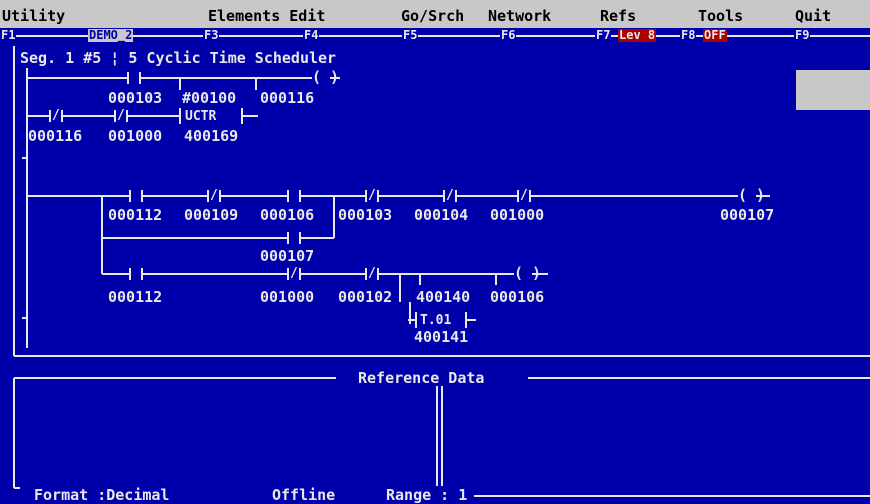 The height and width of the screenshot is (504, 870). Describe the element at coordinates (421, 378) in the screenshot. I see `reference-data-title: Reference Data` at that location.